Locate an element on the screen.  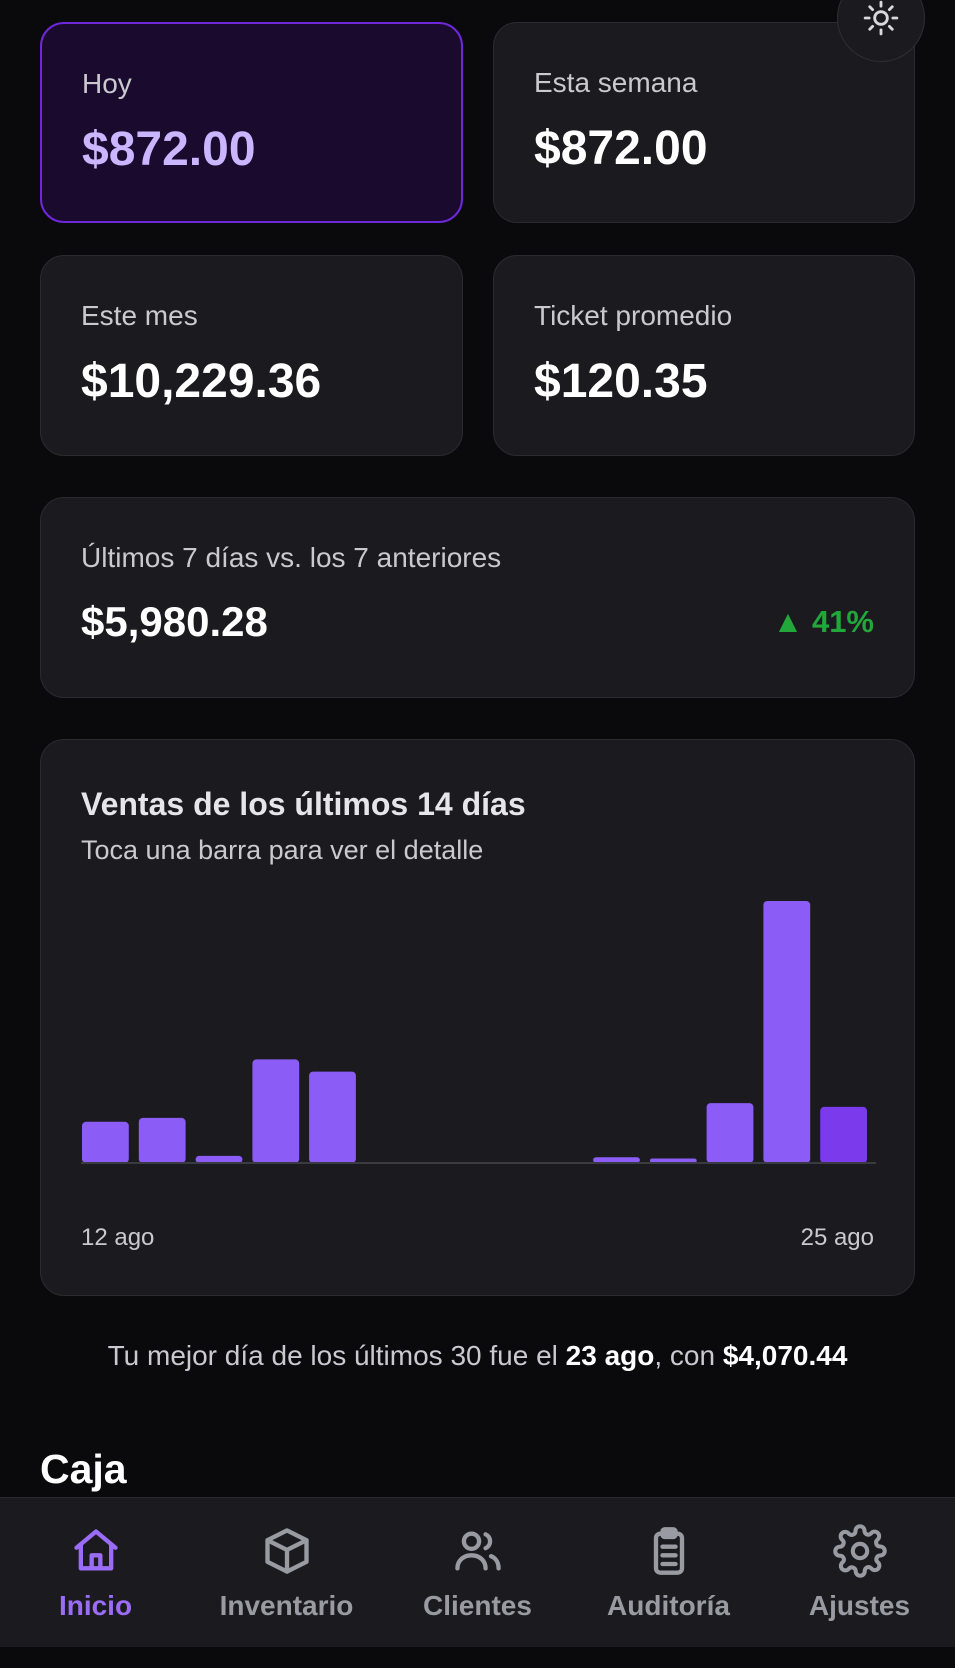
nav-item-inventario: Inventario is located at coordinates (286, 1573).